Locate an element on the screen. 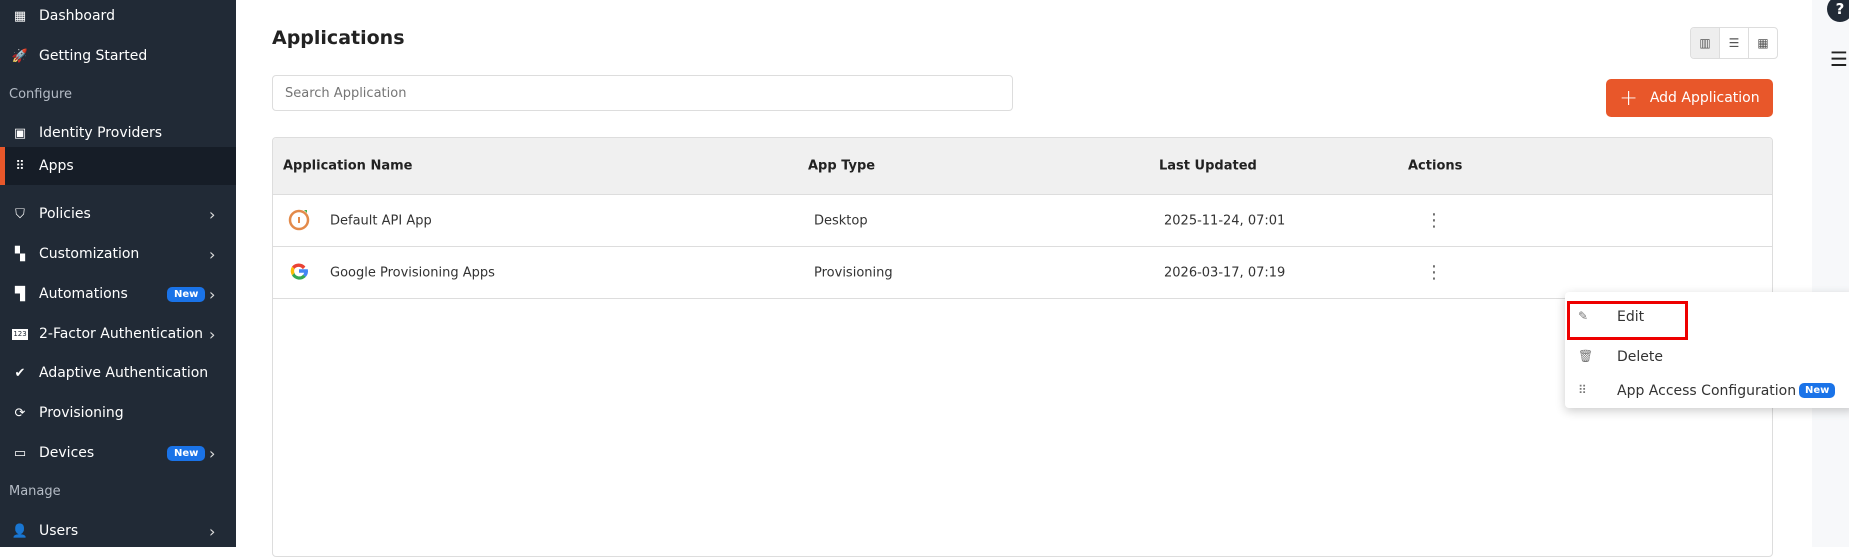 This screenshot has height=557, width=1849. grid-view-icon: ▦ is located at coordinates (1762, 43).